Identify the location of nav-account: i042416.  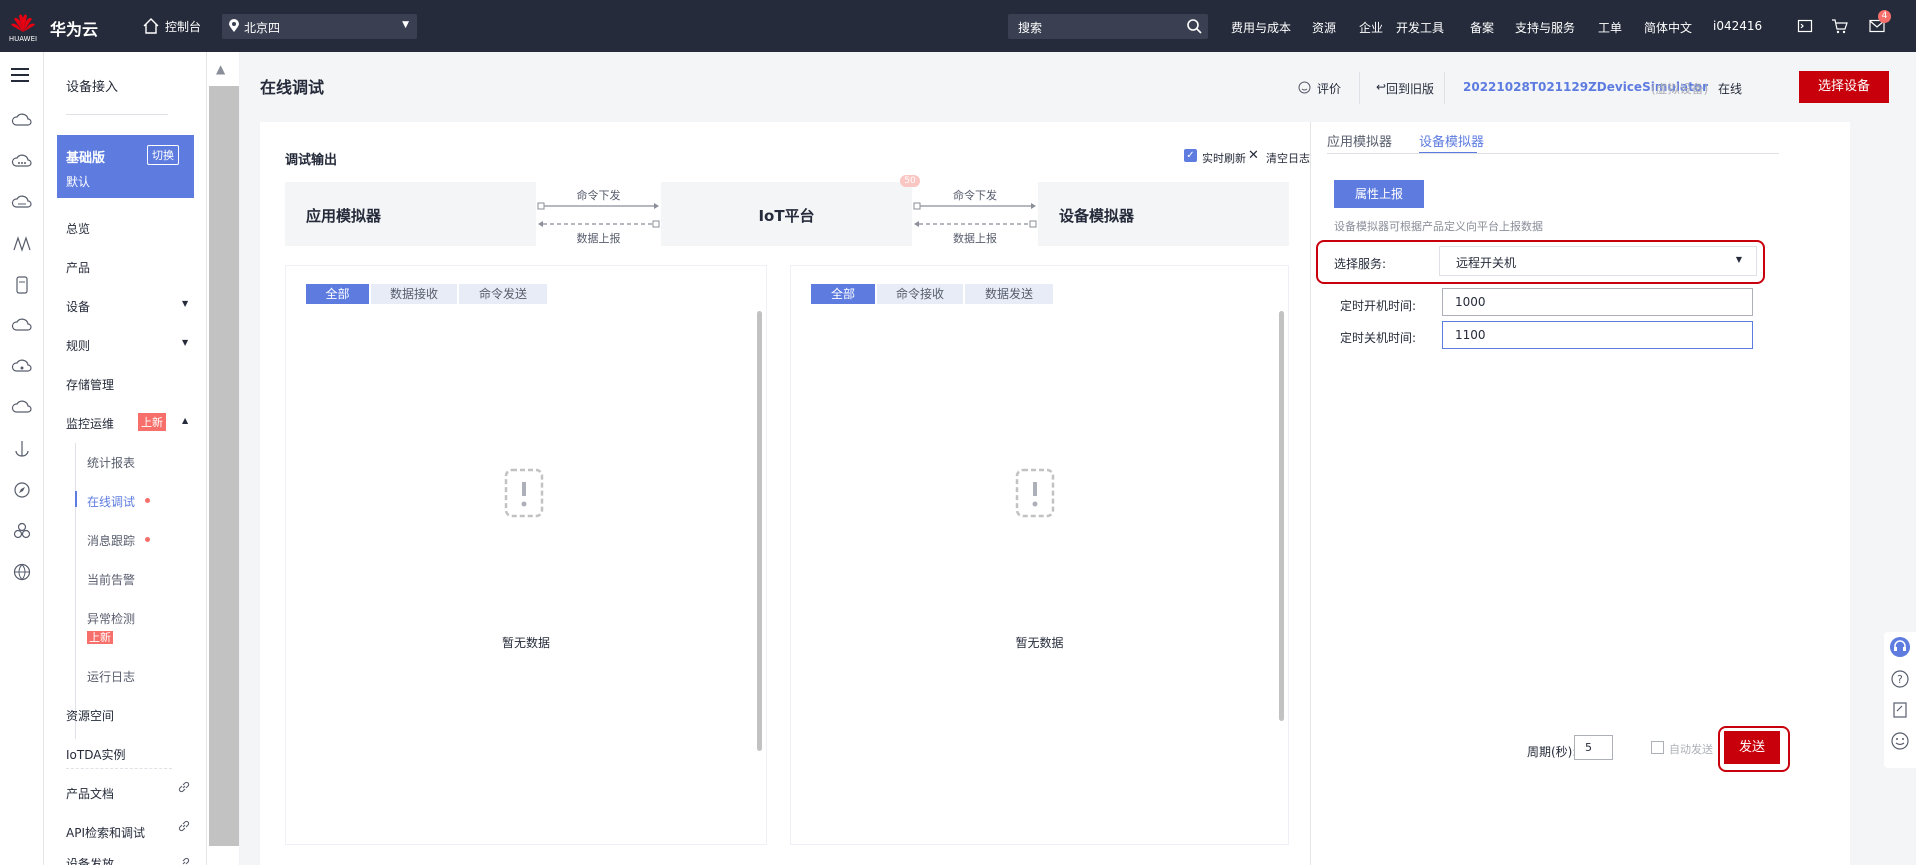
(1737, 26).